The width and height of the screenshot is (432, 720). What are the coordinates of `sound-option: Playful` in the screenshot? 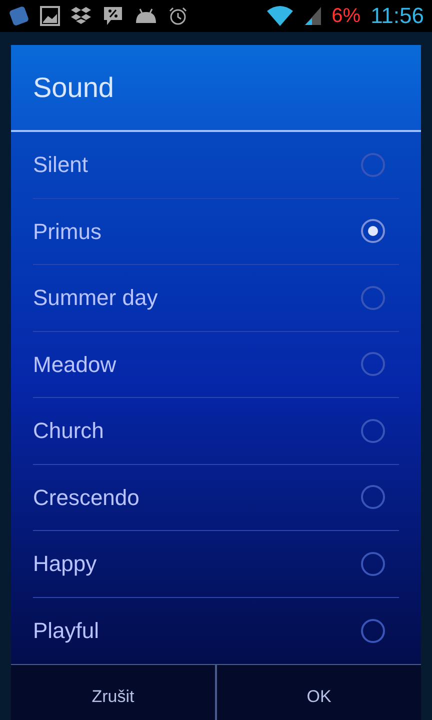 It's located at (216, 631).